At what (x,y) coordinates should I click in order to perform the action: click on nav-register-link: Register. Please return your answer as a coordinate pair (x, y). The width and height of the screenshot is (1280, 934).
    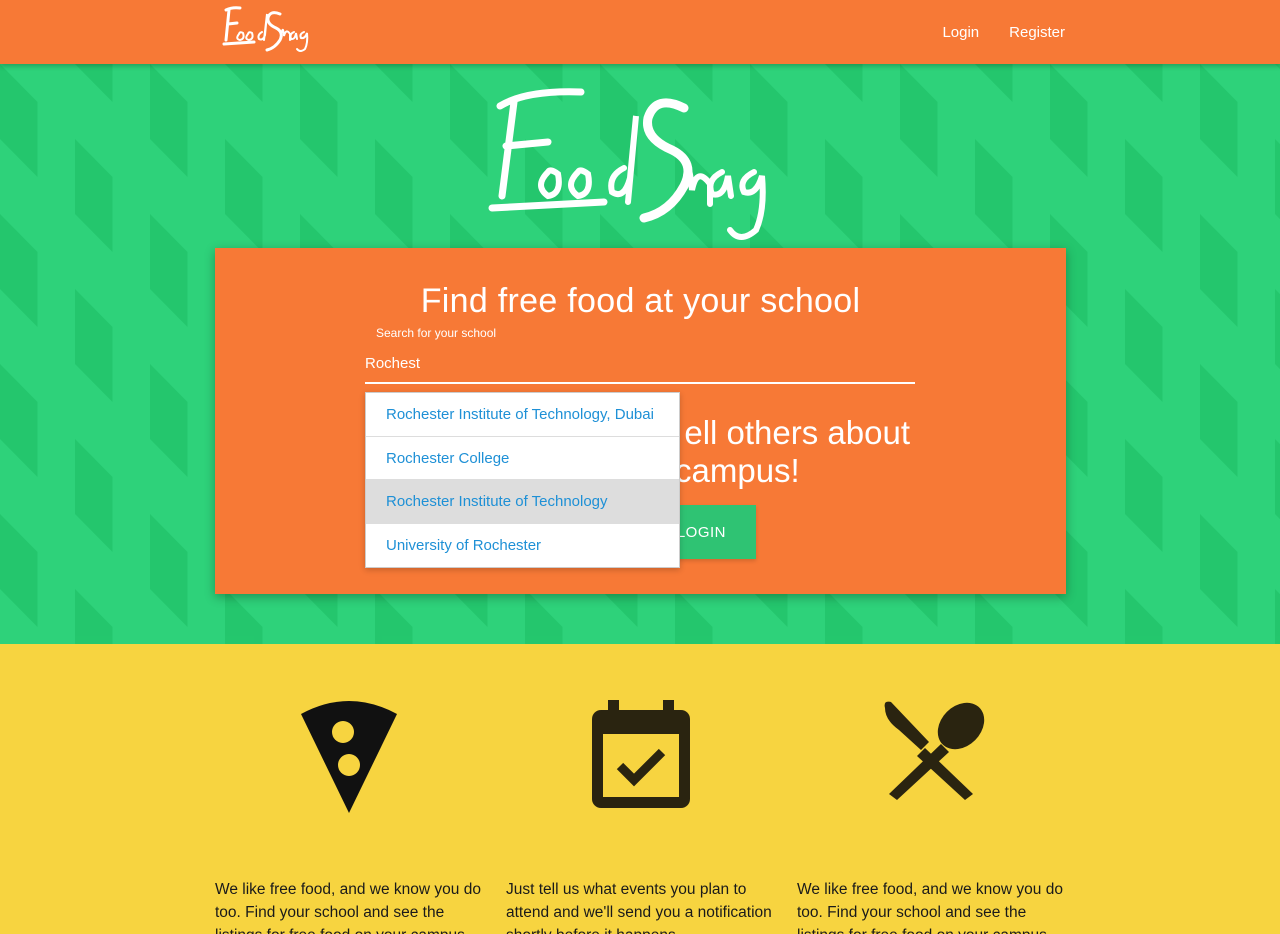
    Looking at the image, I should click on (1037, 32).